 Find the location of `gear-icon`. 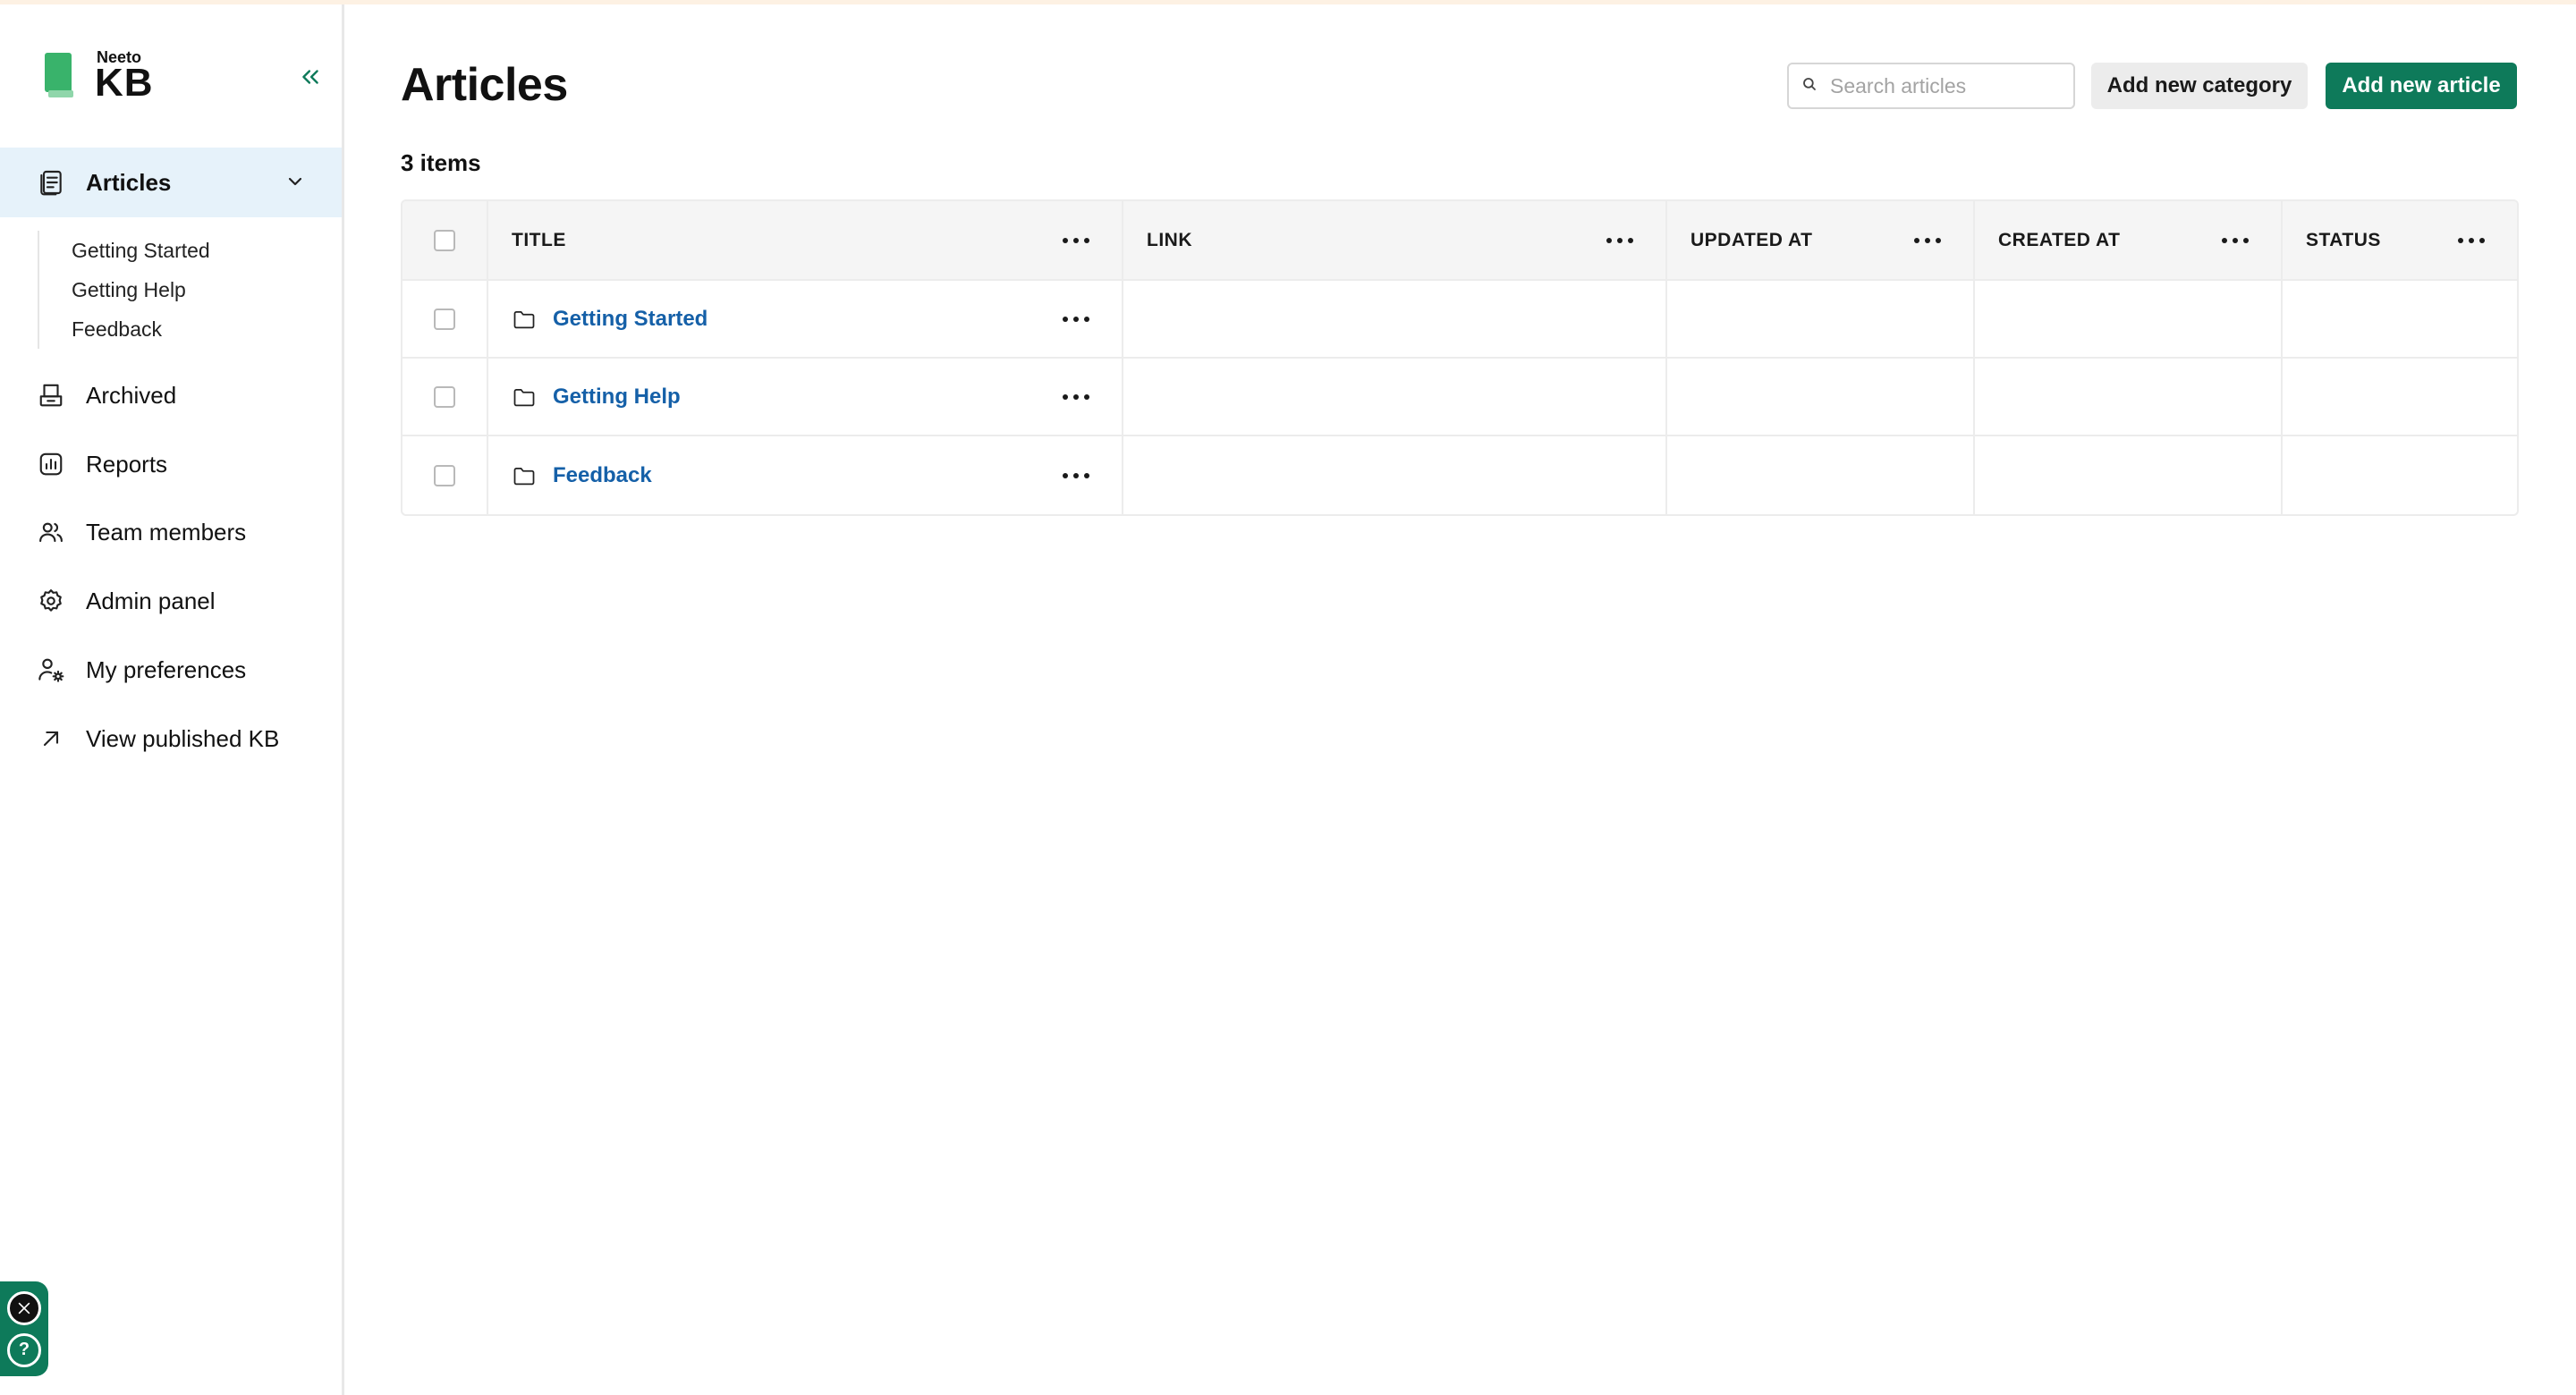

gear-icon is located at coordinates (51, 601).